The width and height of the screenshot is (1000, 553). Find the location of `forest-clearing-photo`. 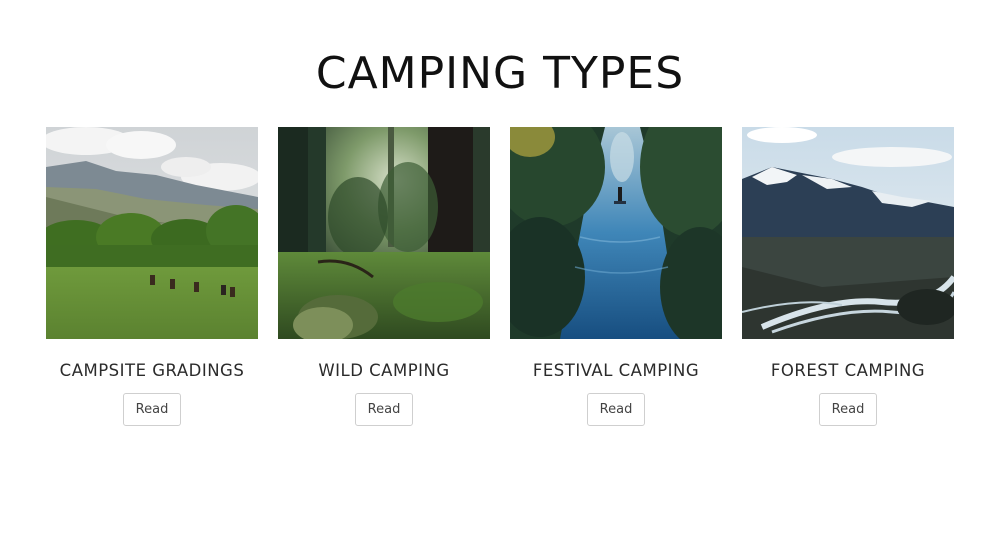

forest-clearing-photo is located at coordinates (384, 233).